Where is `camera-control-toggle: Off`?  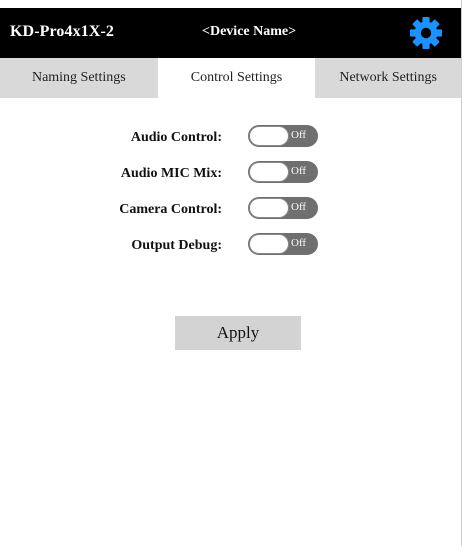 camera-control-toggle: Off is located at coordinates (283, 208).